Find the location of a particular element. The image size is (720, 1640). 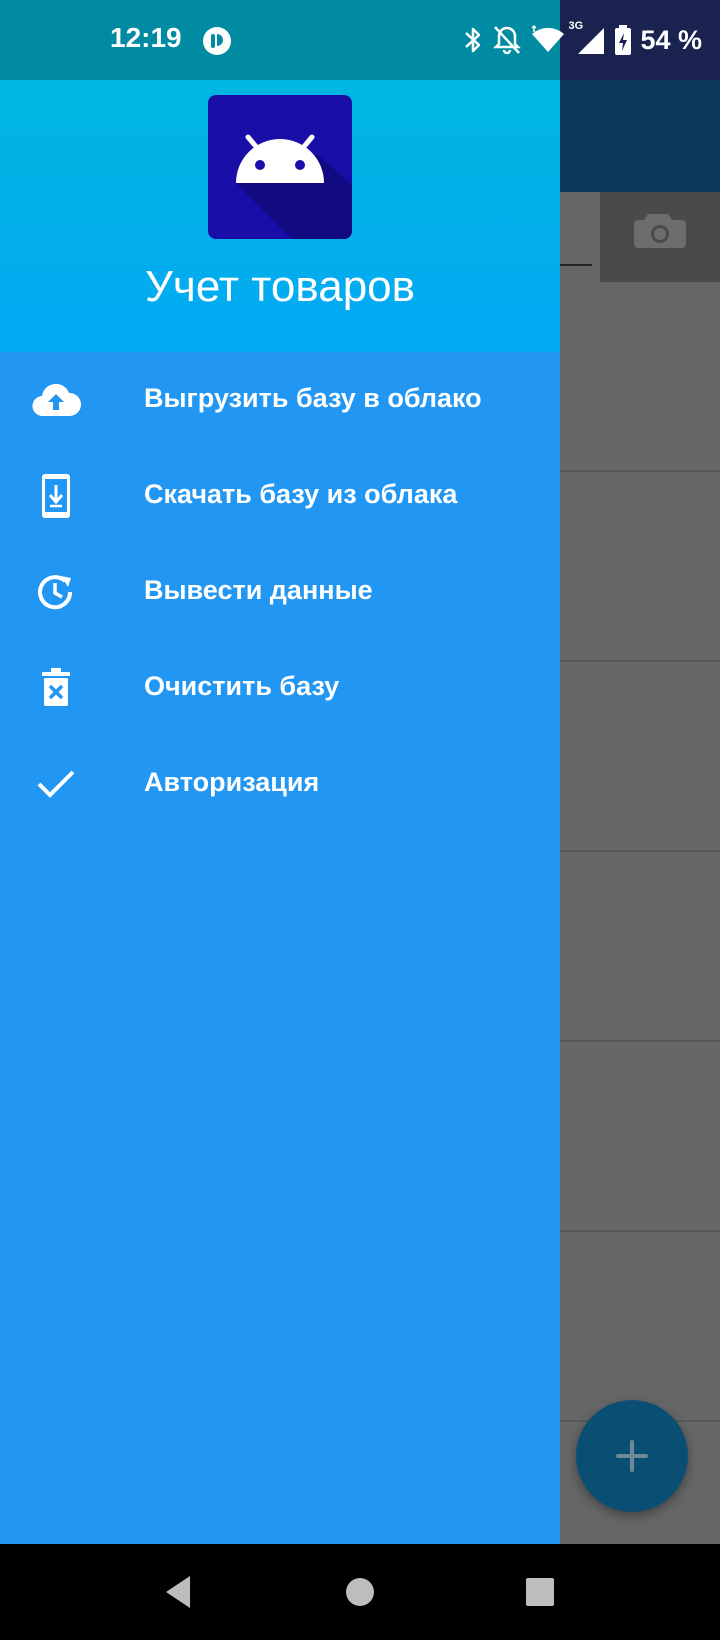

back-button is located at coordinates (178, 1592).